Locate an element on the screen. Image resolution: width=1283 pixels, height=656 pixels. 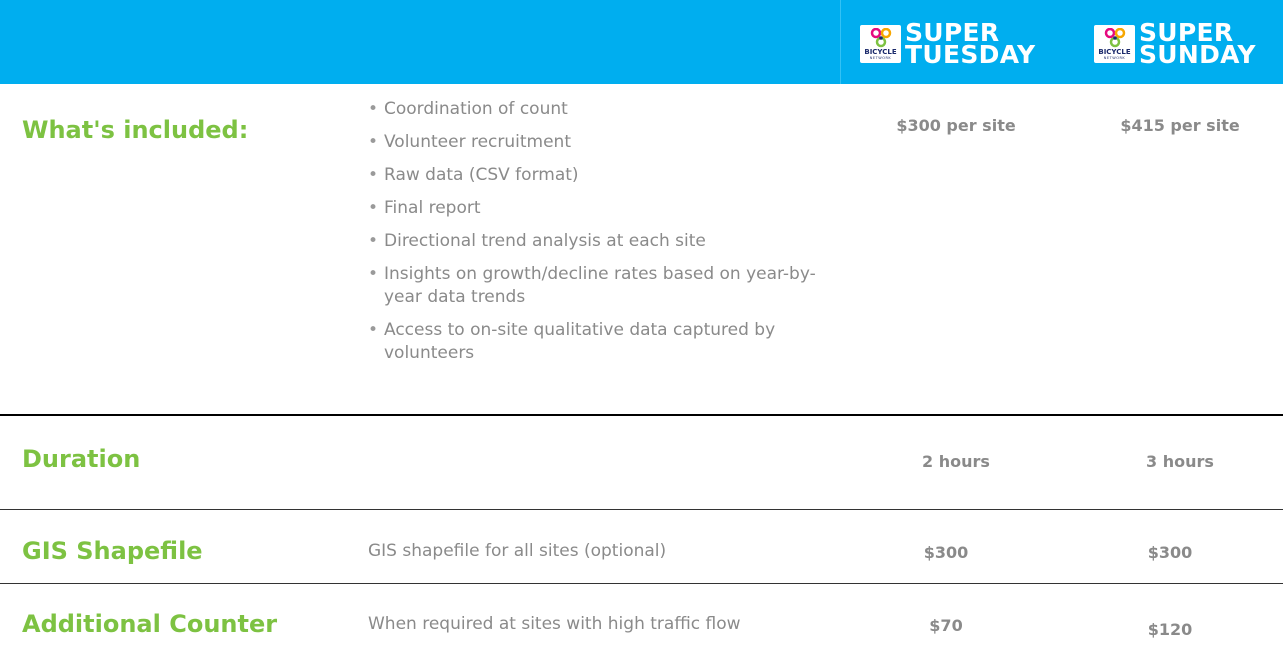
tuesday-counter-price: $70 is located at coordinates (946, 625).